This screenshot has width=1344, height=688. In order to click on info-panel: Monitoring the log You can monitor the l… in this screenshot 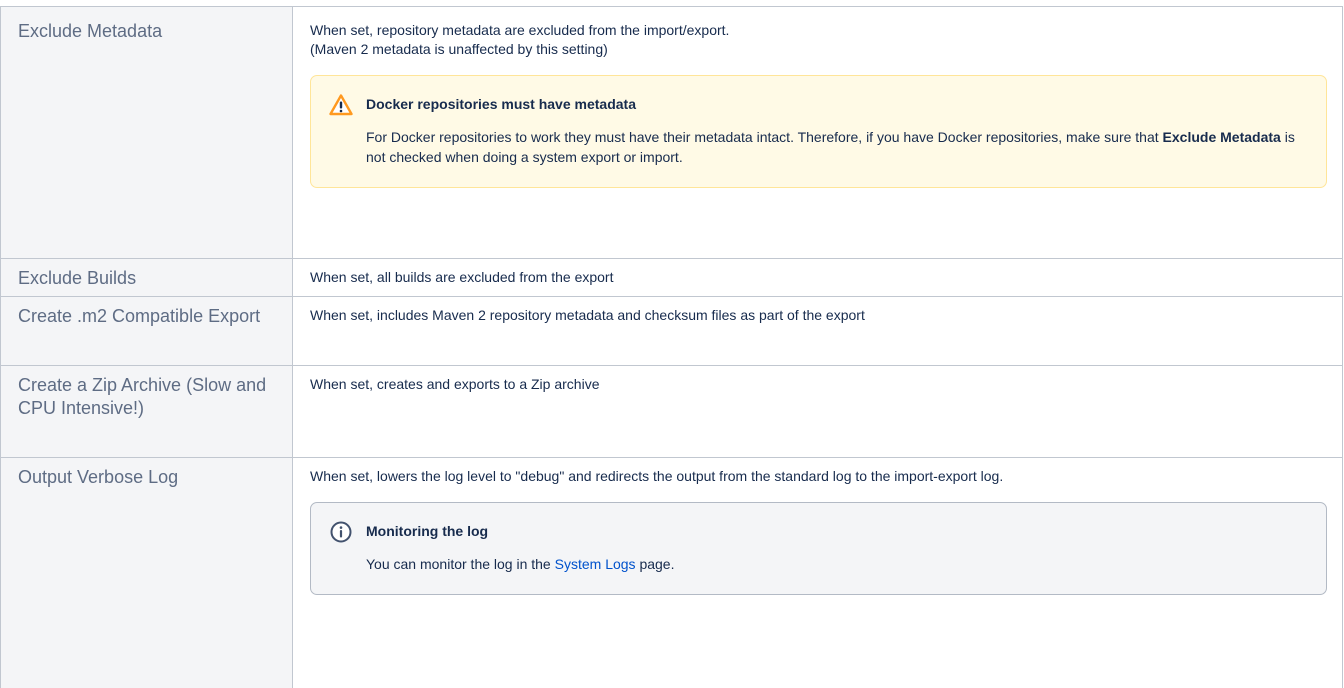, I will do `click(818, 548)`.